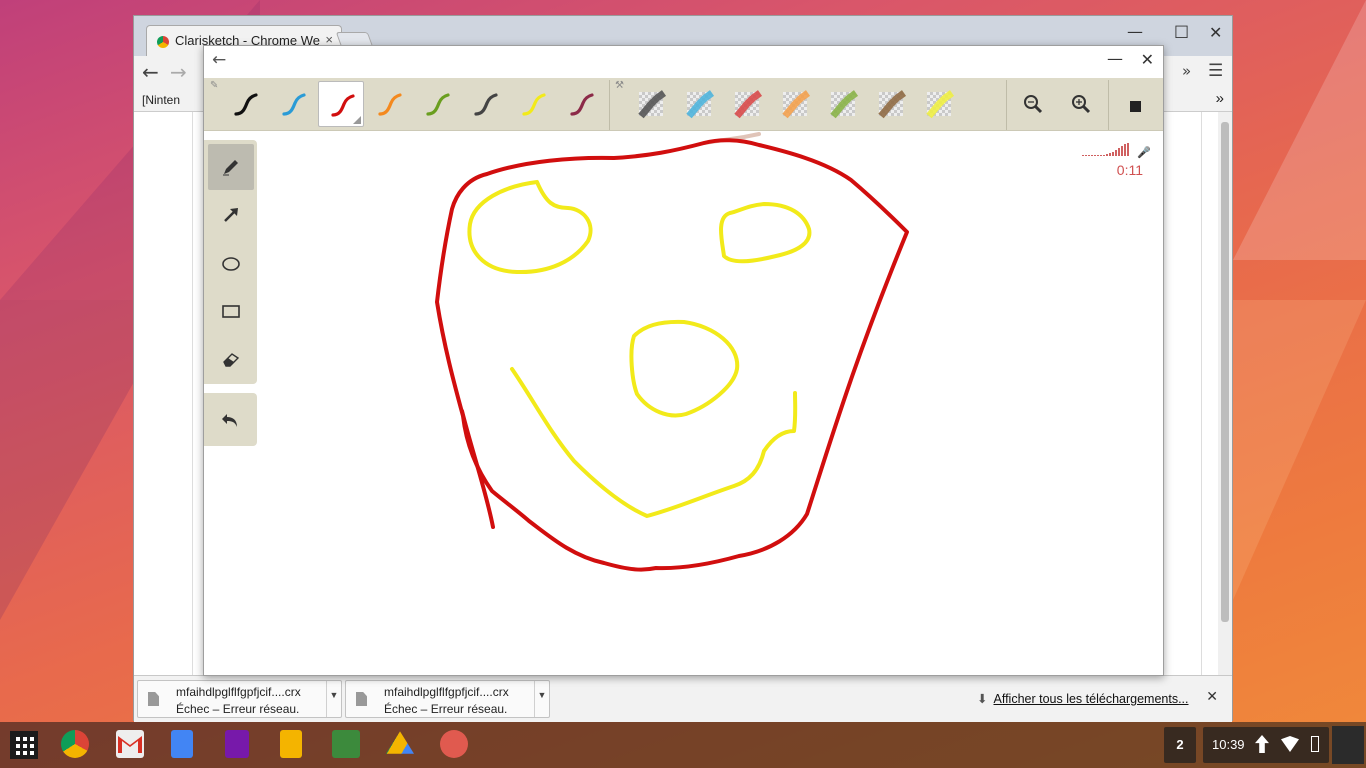 The height and width of the screenshot is (768, 1366). I want to click on highlighter-color-yellow, so click(939, 104).